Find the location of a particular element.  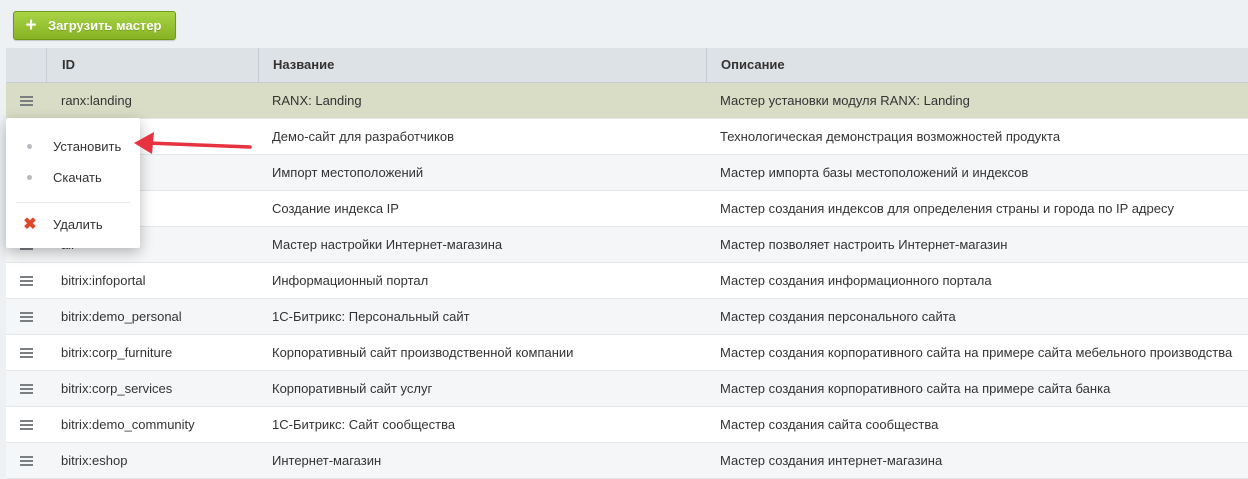

menu-item-delete: ✖ Удалить is located at coordinates (73, 224).